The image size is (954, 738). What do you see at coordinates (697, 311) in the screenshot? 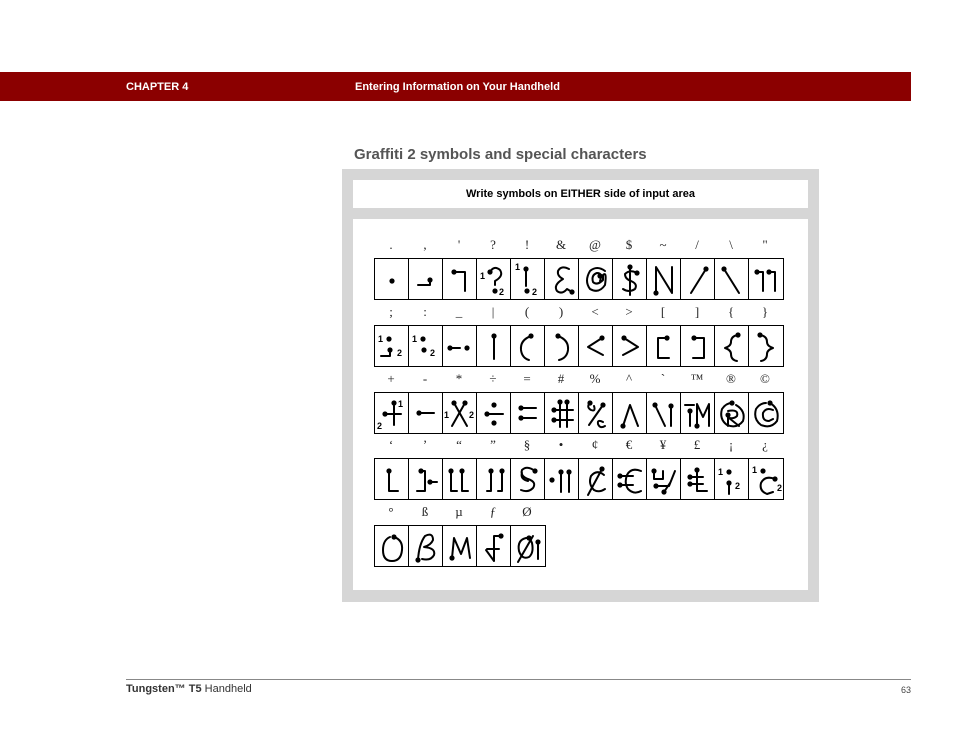
I see `symbol-label: ]` at bounding box center [697, 311].